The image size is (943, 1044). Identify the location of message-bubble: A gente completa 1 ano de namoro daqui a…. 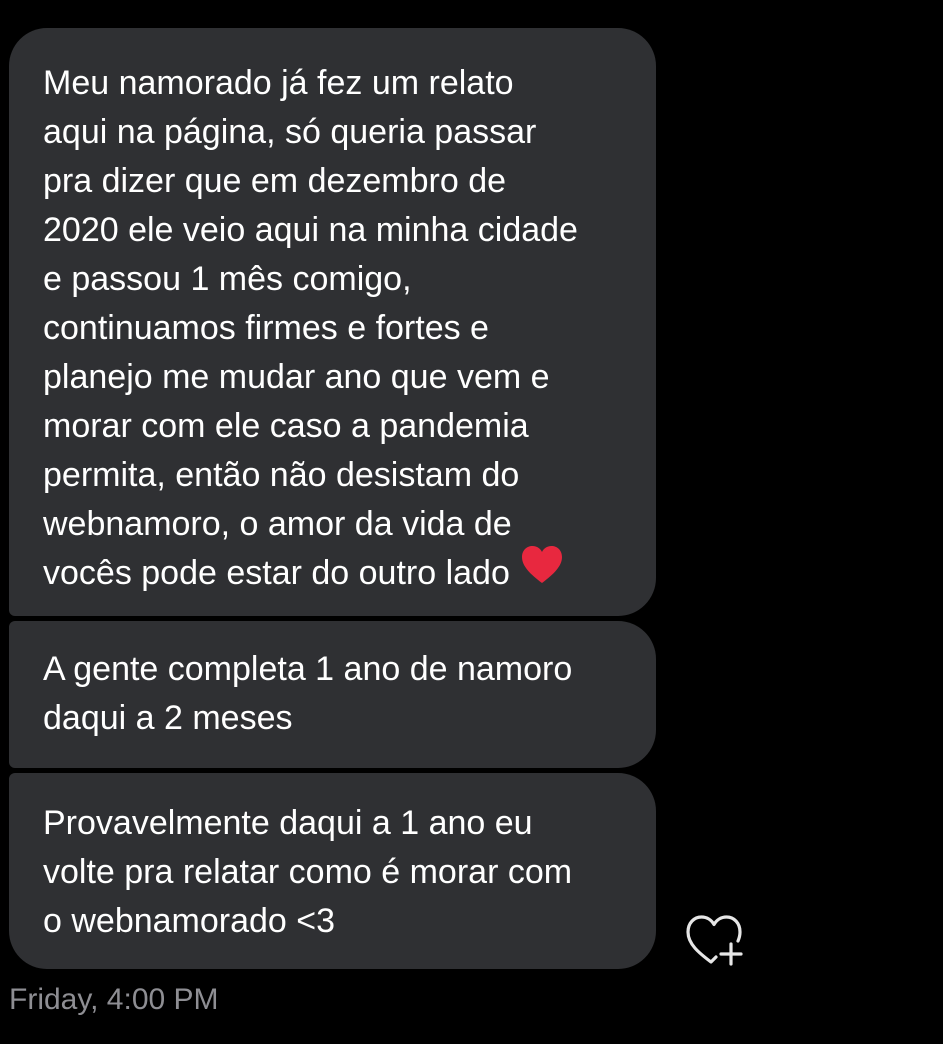
(332, 694).